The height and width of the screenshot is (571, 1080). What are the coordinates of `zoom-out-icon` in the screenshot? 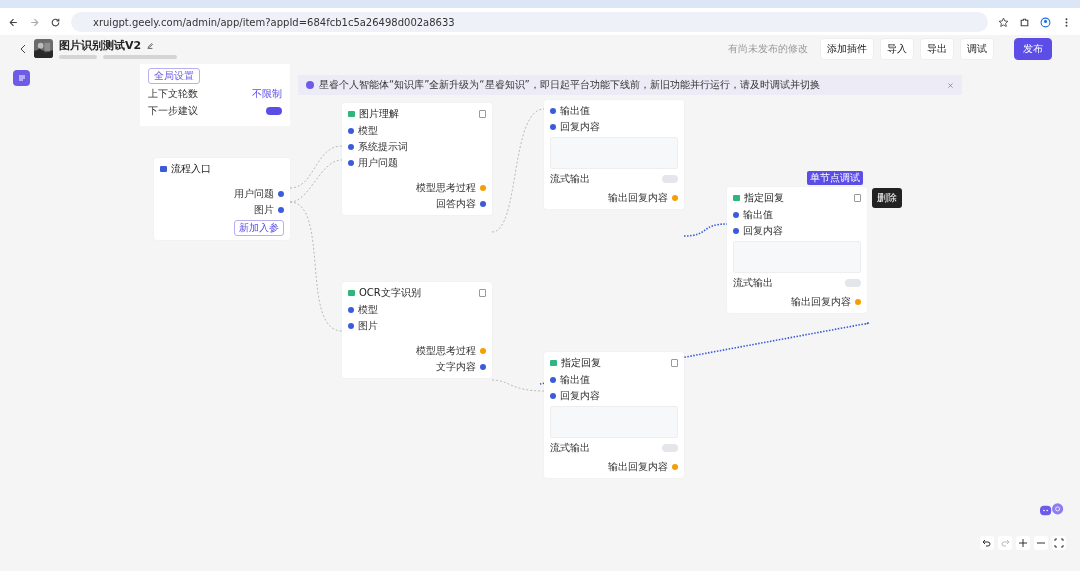 It's located at (1041, 543).